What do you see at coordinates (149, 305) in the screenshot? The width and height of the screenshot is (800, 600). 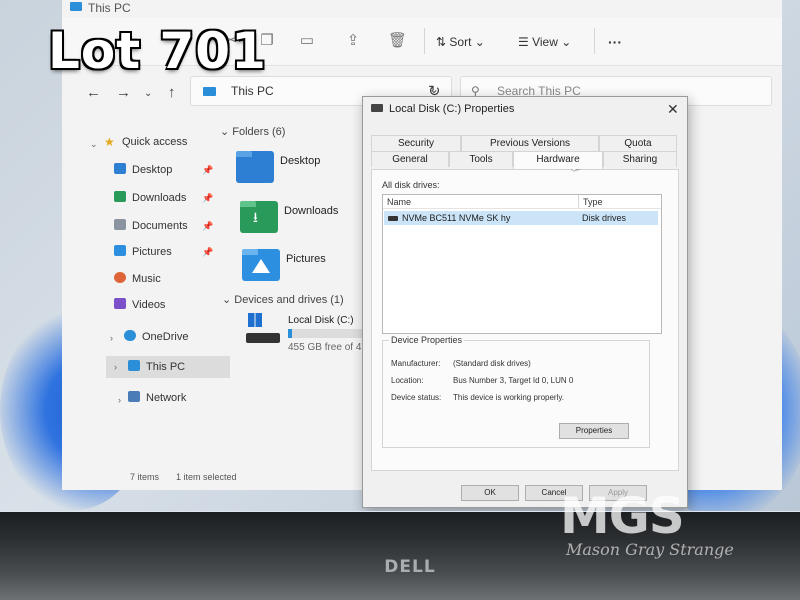 I see `sidebar-item-label: Videos` at bounding box center [149, 305].